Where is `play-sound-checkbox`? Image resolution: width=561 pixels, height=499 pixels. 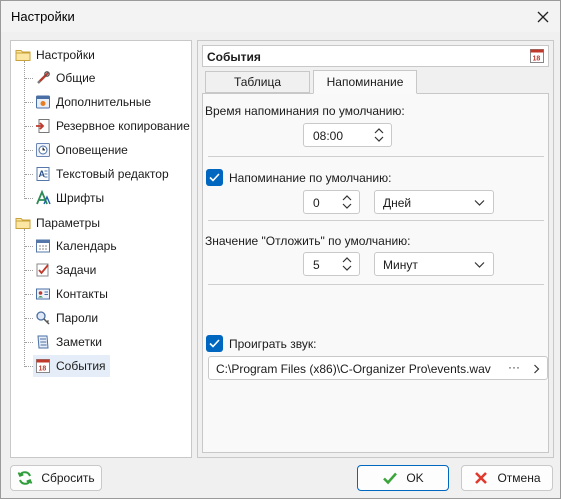
play-sound-checkbox is located at coordinates (214, 343).